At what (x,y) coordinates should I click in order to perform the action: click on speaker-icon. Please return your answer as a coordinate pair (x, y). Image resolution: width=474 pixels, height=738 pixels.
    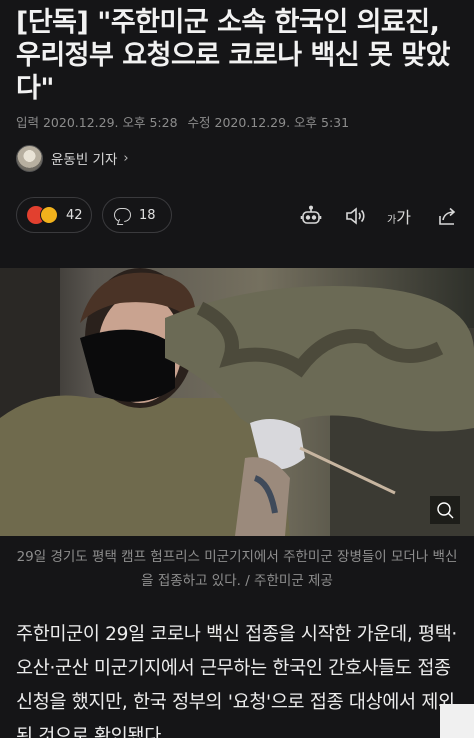
    Looking at the image, I should click on (355, 216).